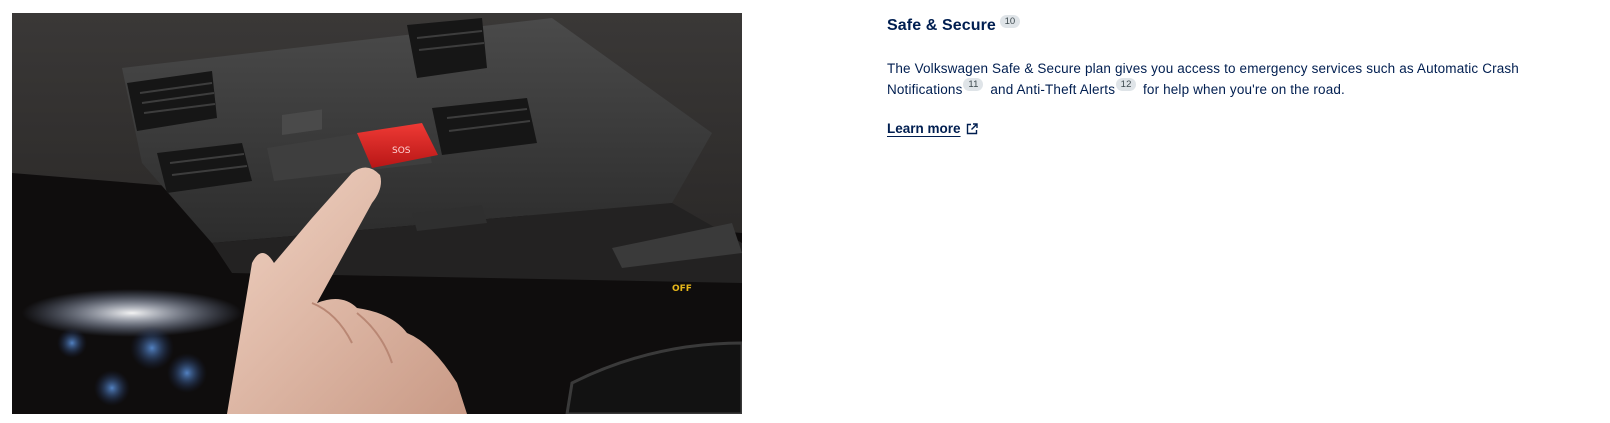 Image resolution: width=1610 pixels, height=423 pixels. Describe the element at coordinates (973, 84) in the screenshot. I see `footnote-badge: 11` at that location.